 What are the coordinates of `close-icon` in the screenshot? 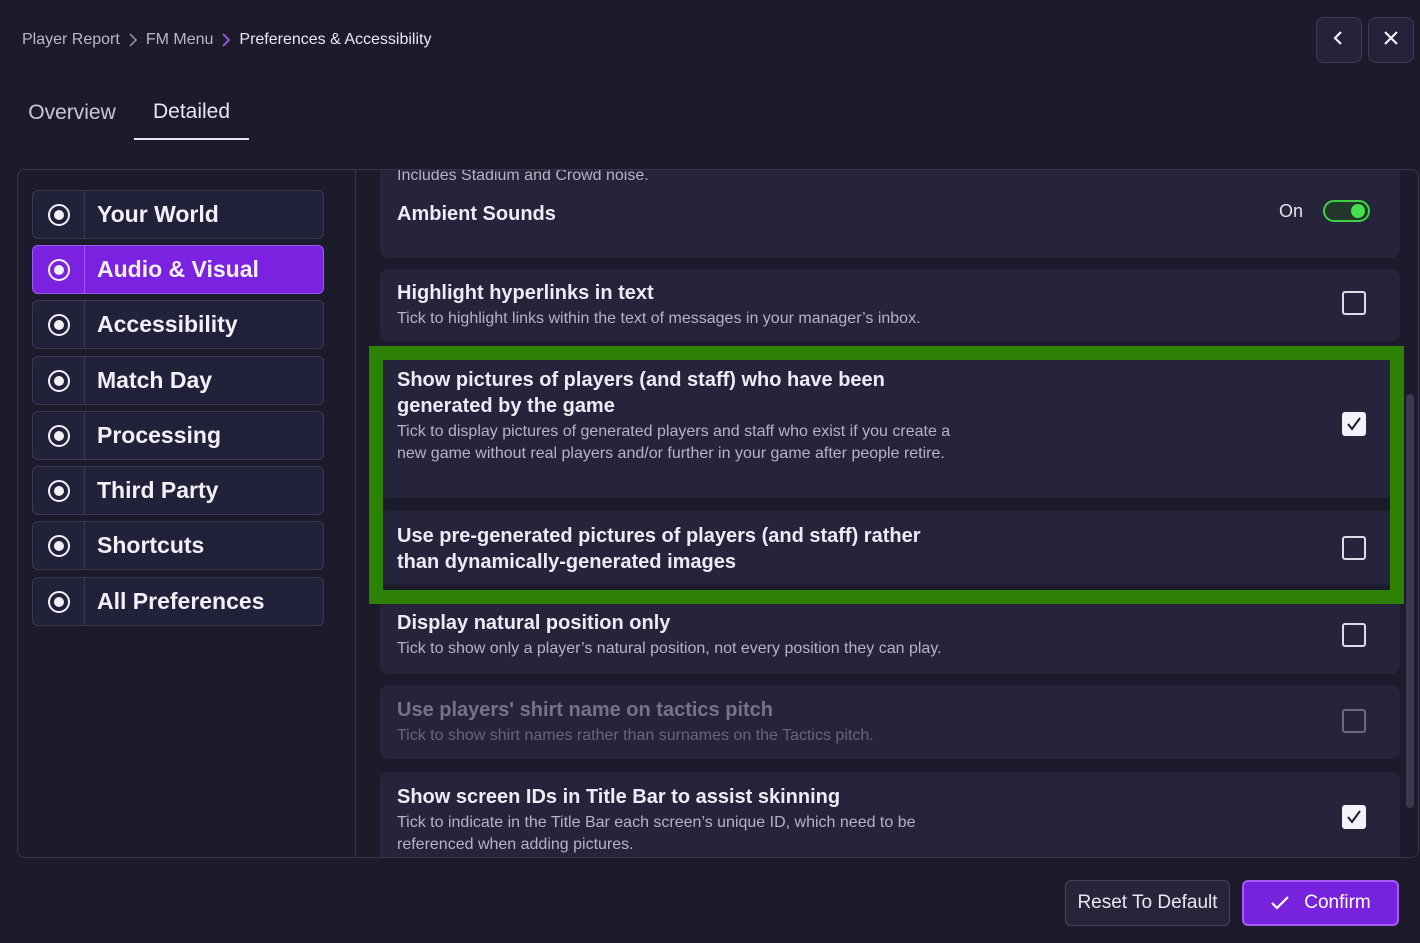 It's located at (1391, 40).